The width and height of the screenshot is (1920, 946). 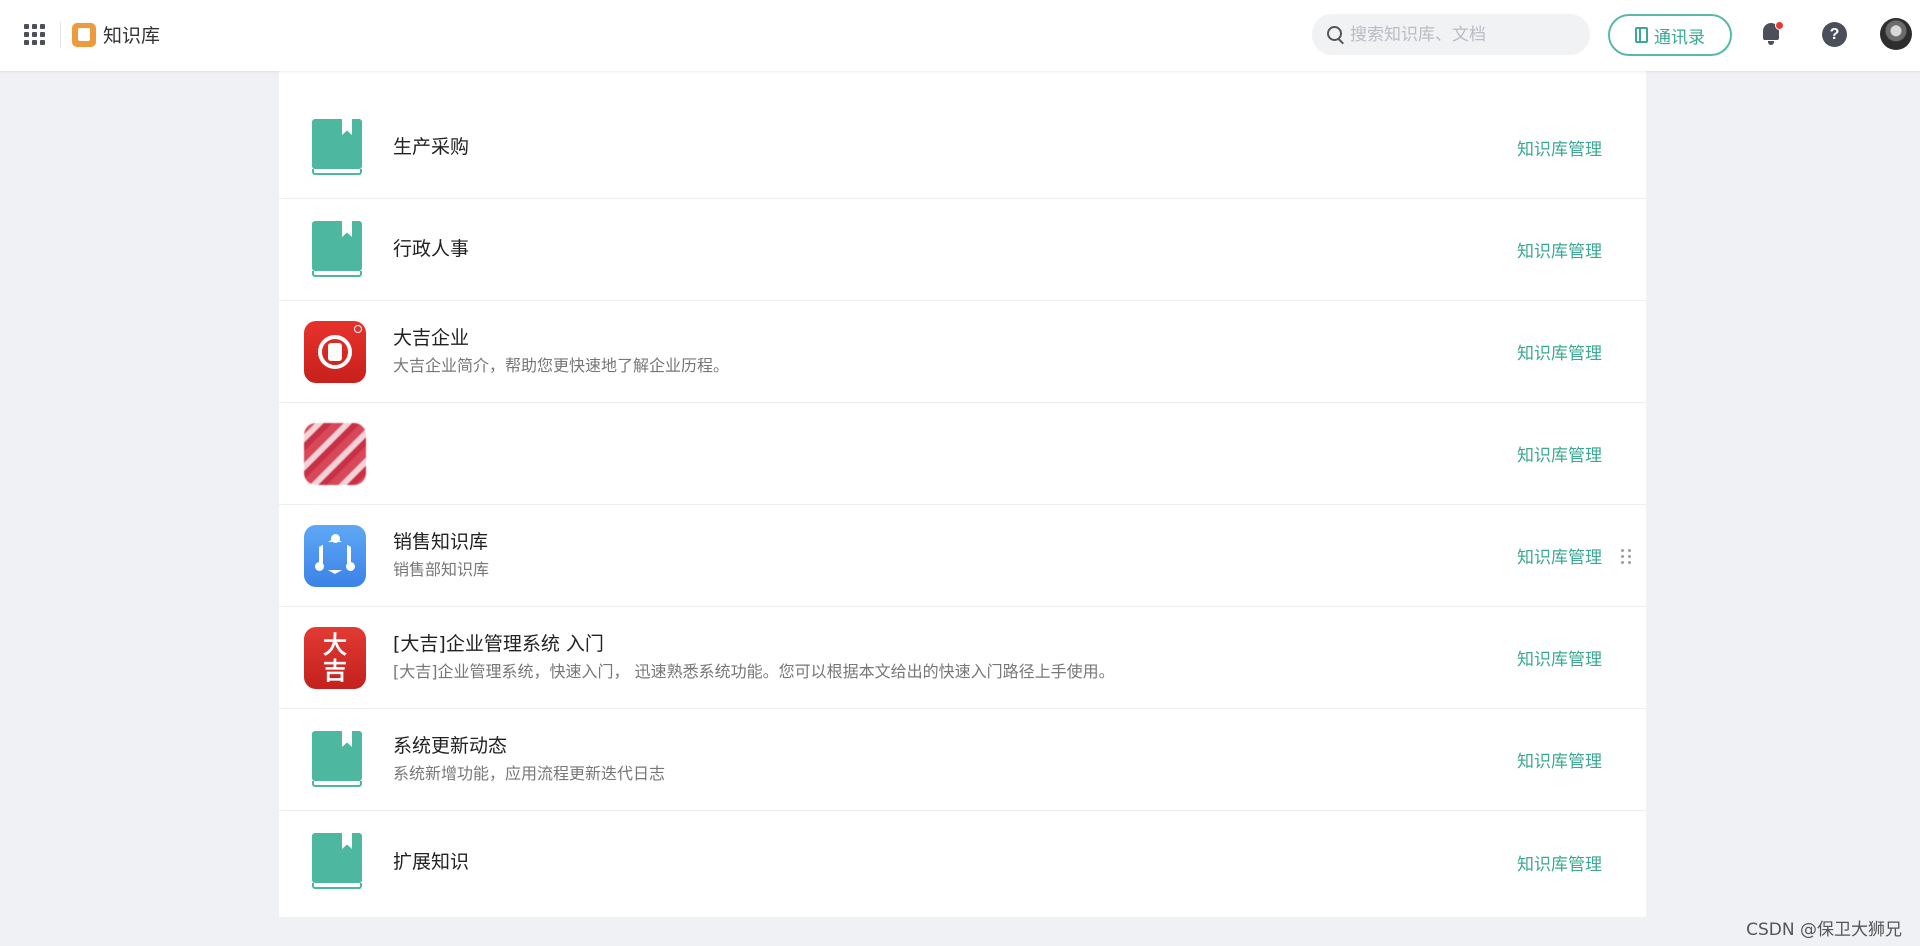 I want to click on logo-char-1: 大, so click(x=335, y=644).